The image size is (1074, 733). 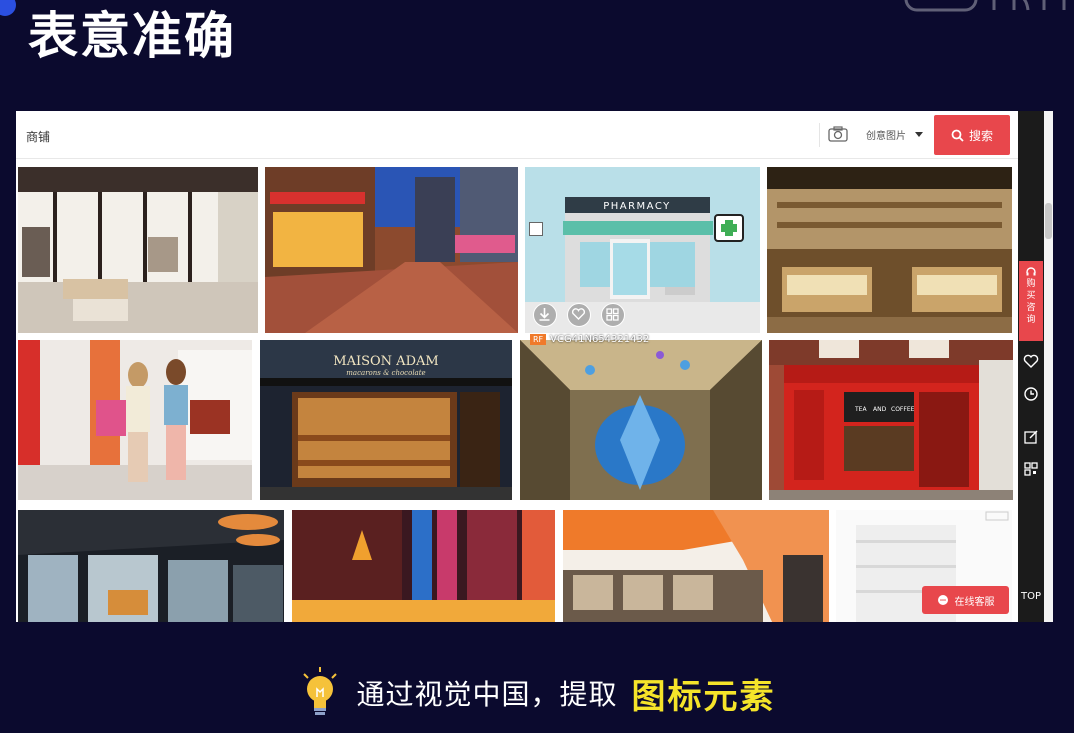 What do you see at coordinates (613, 315) in the screenshot?
I see `similar-search-icon` at bounding box center [613, 315].